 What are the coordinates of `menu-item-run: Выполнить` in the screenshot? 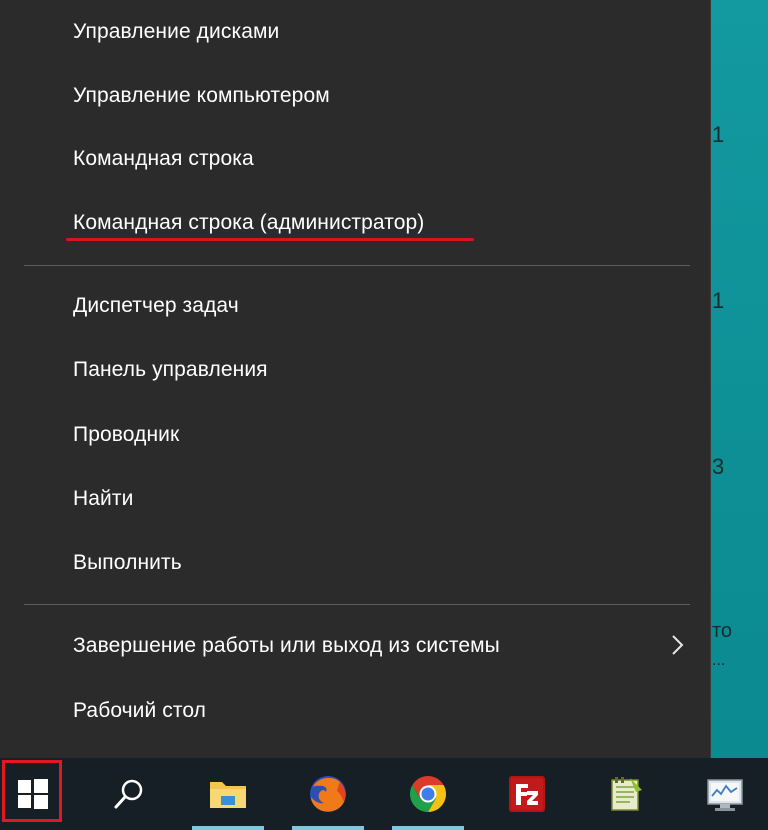 It's located at (355, 563).